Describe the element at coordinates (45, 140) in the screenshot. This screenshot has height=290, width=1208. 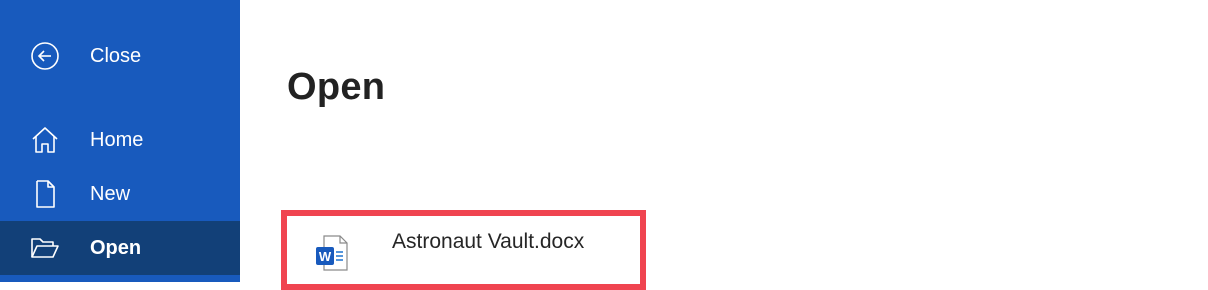
I see `home-icon` at that location.